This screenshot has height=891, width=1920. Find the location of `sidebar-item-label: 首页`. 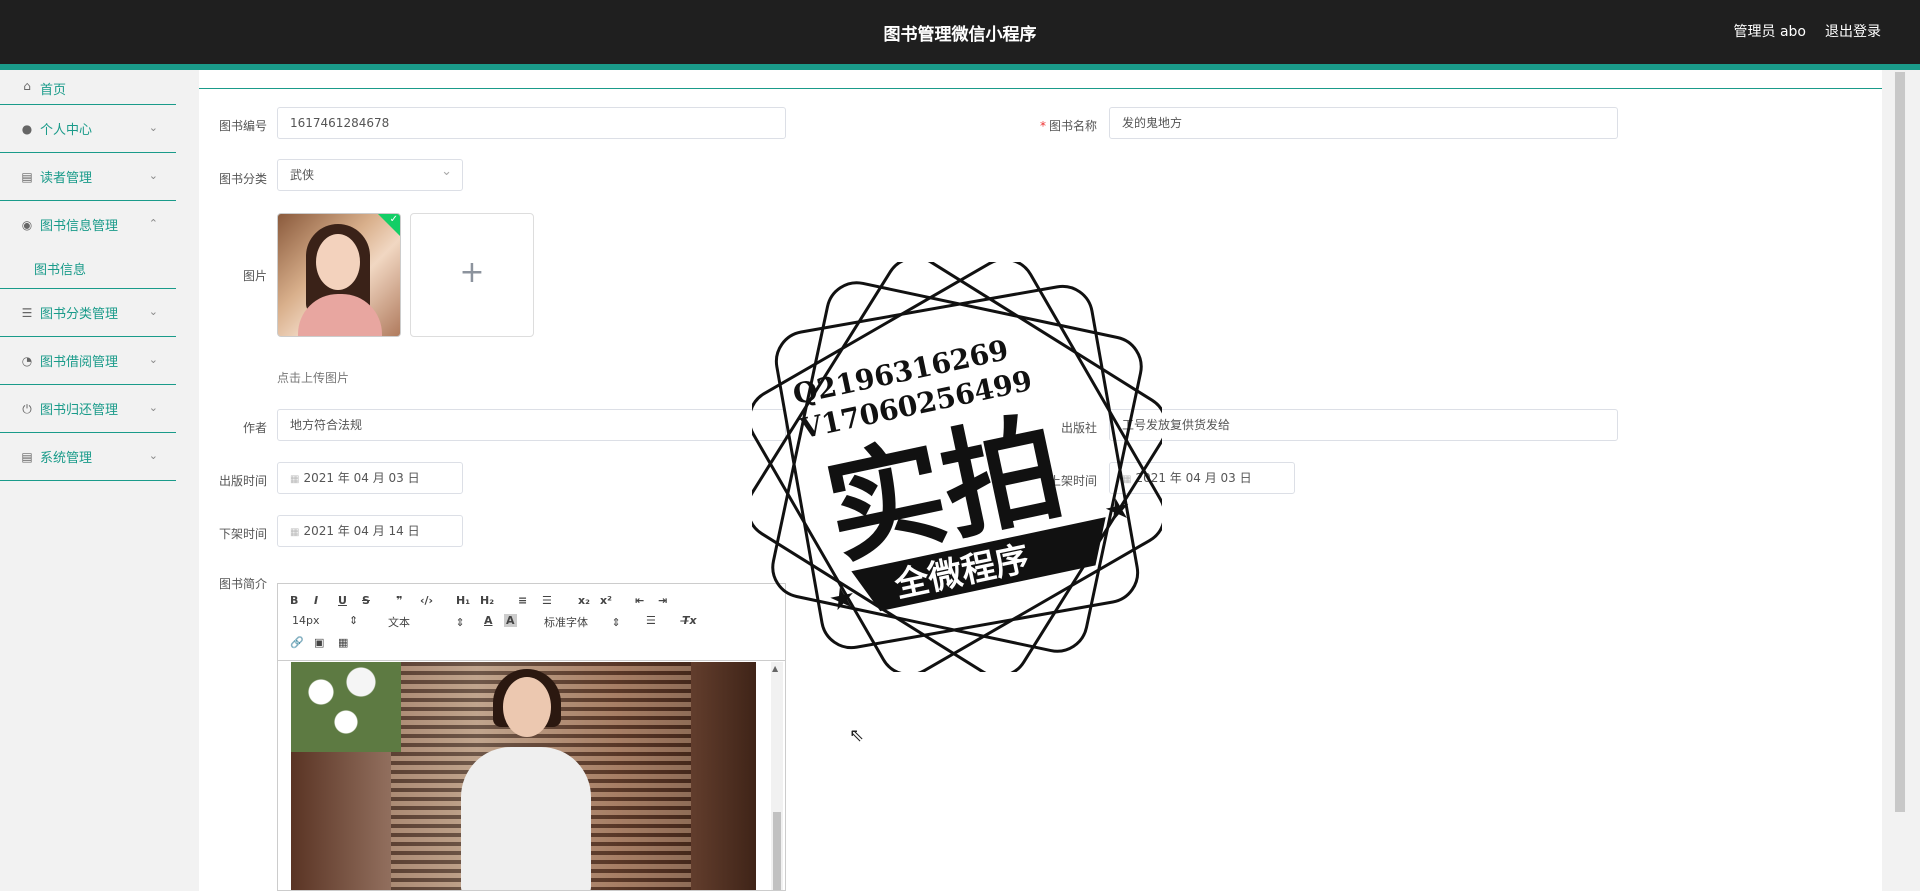

sidebar-item-label: 首页 is located at coordinates (53, 90).